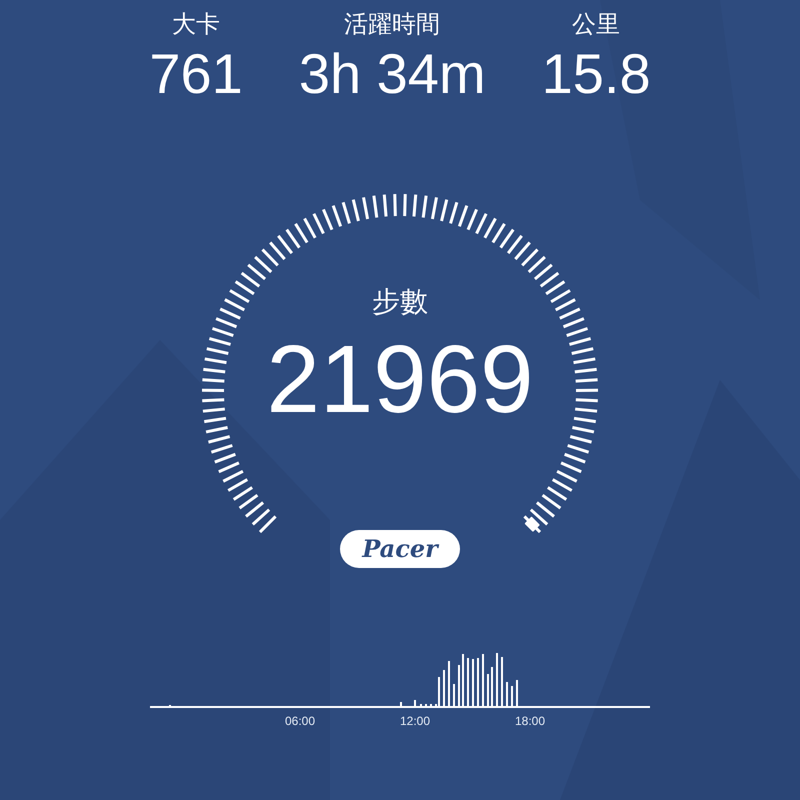 The width and height of the screenshot is (800, 800). Describe the element at coordinates (596, 74) in the screenshot. I see `stat-value: 15.8` at that location.